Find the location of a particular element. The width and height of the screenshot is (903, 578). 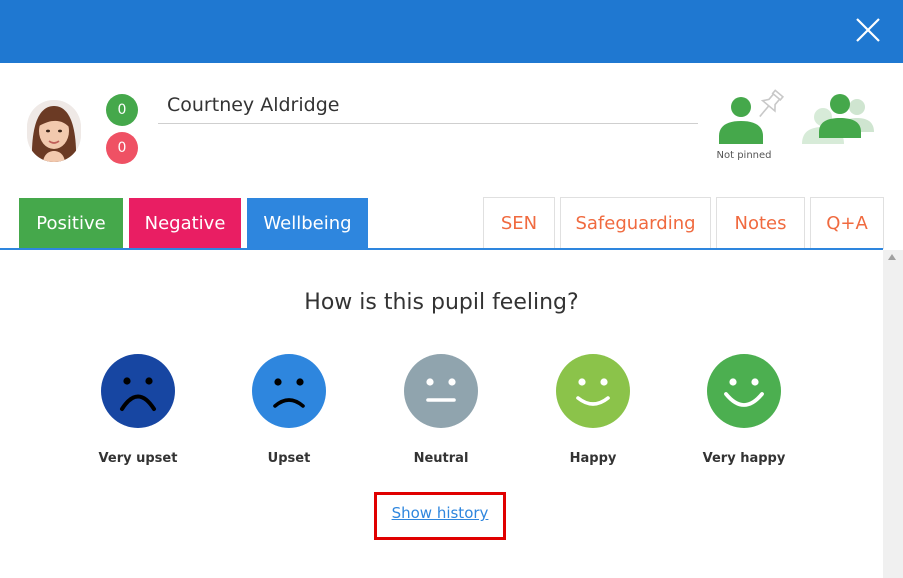

negative-count-badge: 0 is located at coordinates (122, 148).